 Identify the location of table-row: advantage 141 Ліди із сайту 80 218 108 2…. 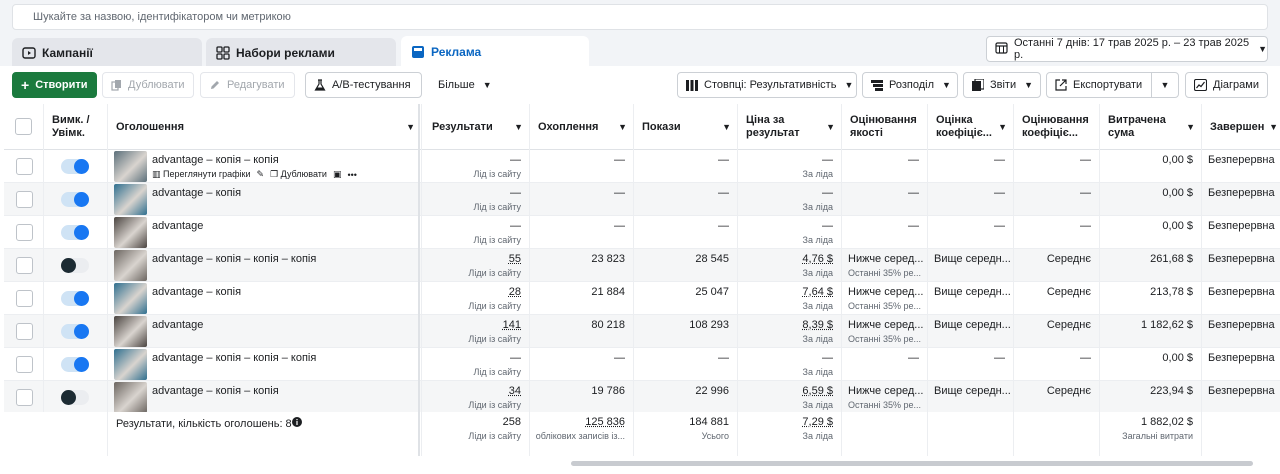
(642, 331).